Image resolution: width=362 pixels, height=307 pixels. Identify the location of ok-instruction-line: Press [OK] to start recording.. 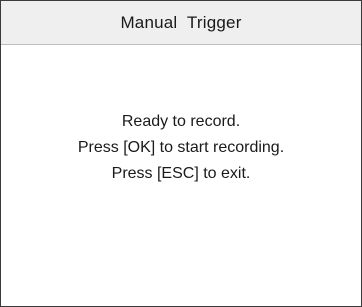
(181, 147).